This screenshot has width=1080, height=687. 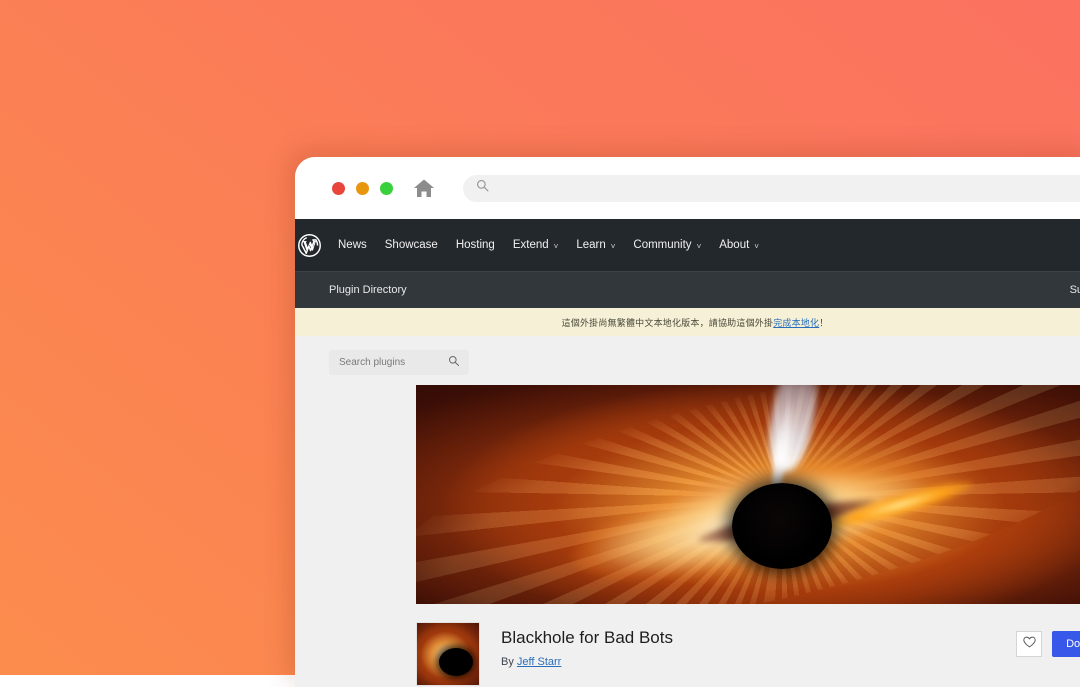 I want to click on nav-item-learn: Learn ˅, so click(x=595, y=245).